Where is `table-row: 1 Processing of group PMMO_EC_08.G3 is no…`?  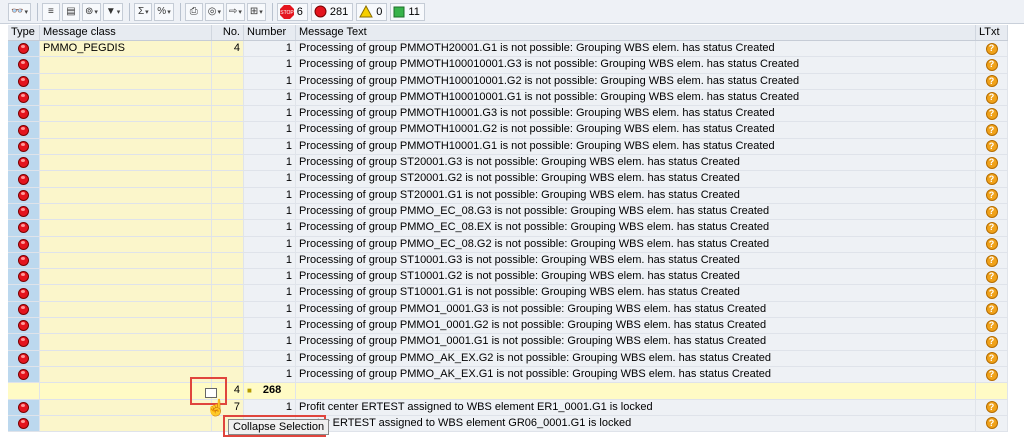 table-row: 1 Processing of group PMMO_EC_08.G3 is no… is located at coordinates (508, 212).